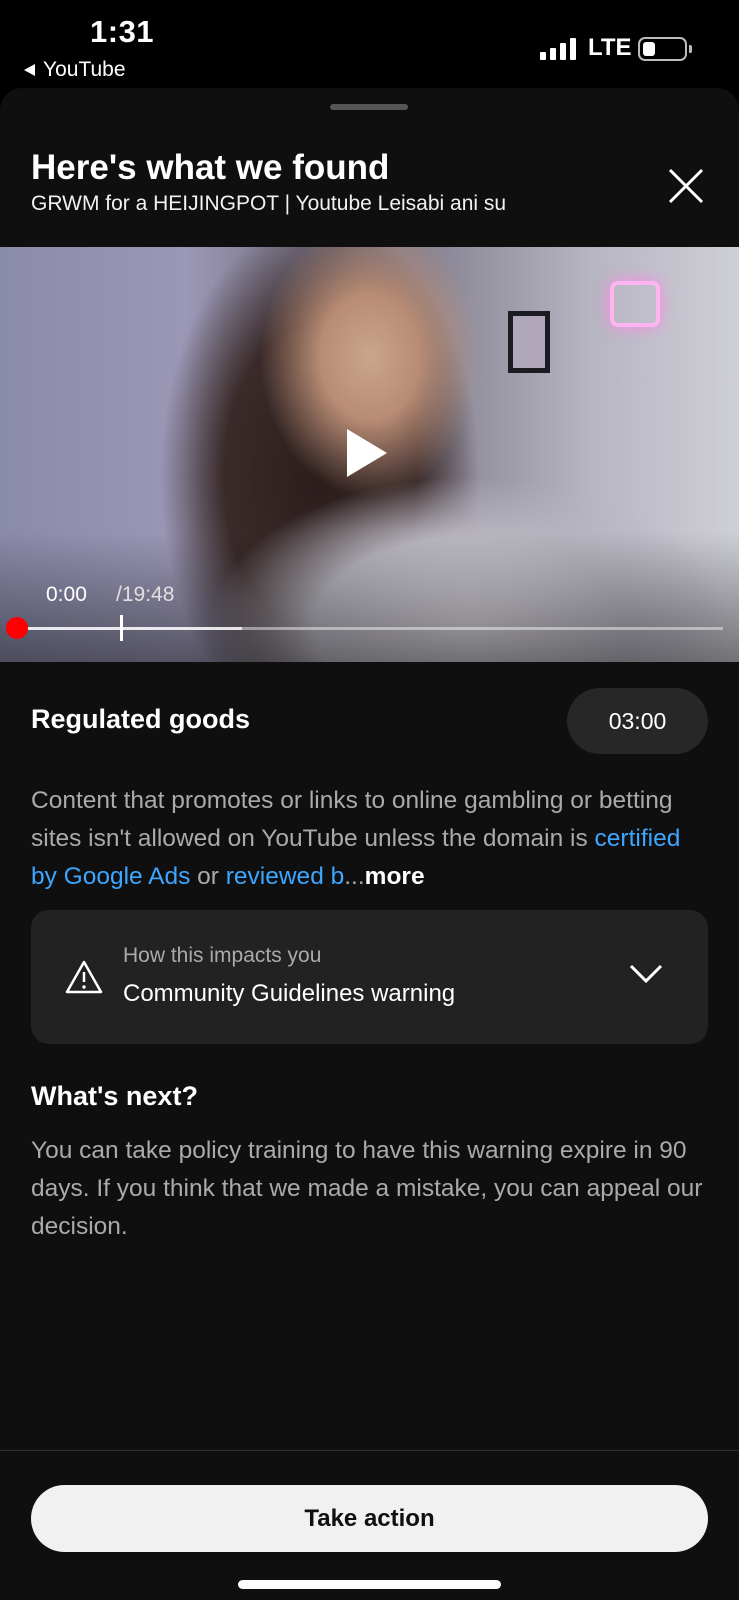 The image size is (739, 1600). I want to click on impact-label: How this impacts you, so click(222, 955).